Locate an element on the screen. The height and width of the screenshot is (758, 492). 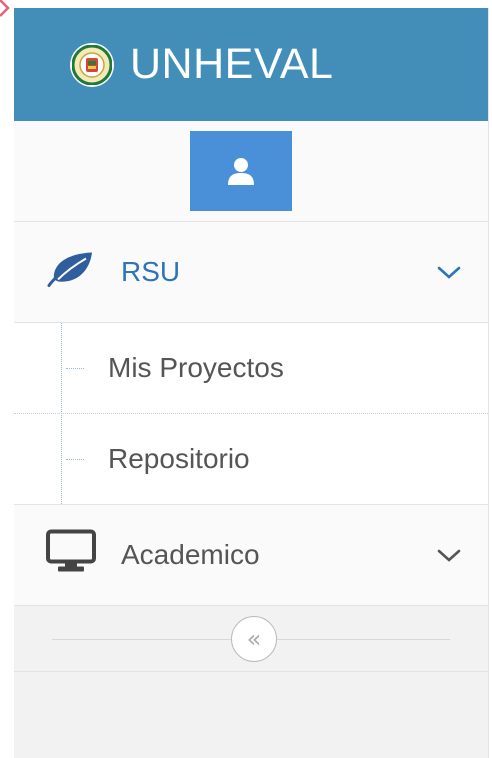
user-icon is located at coordinates (241, 171).